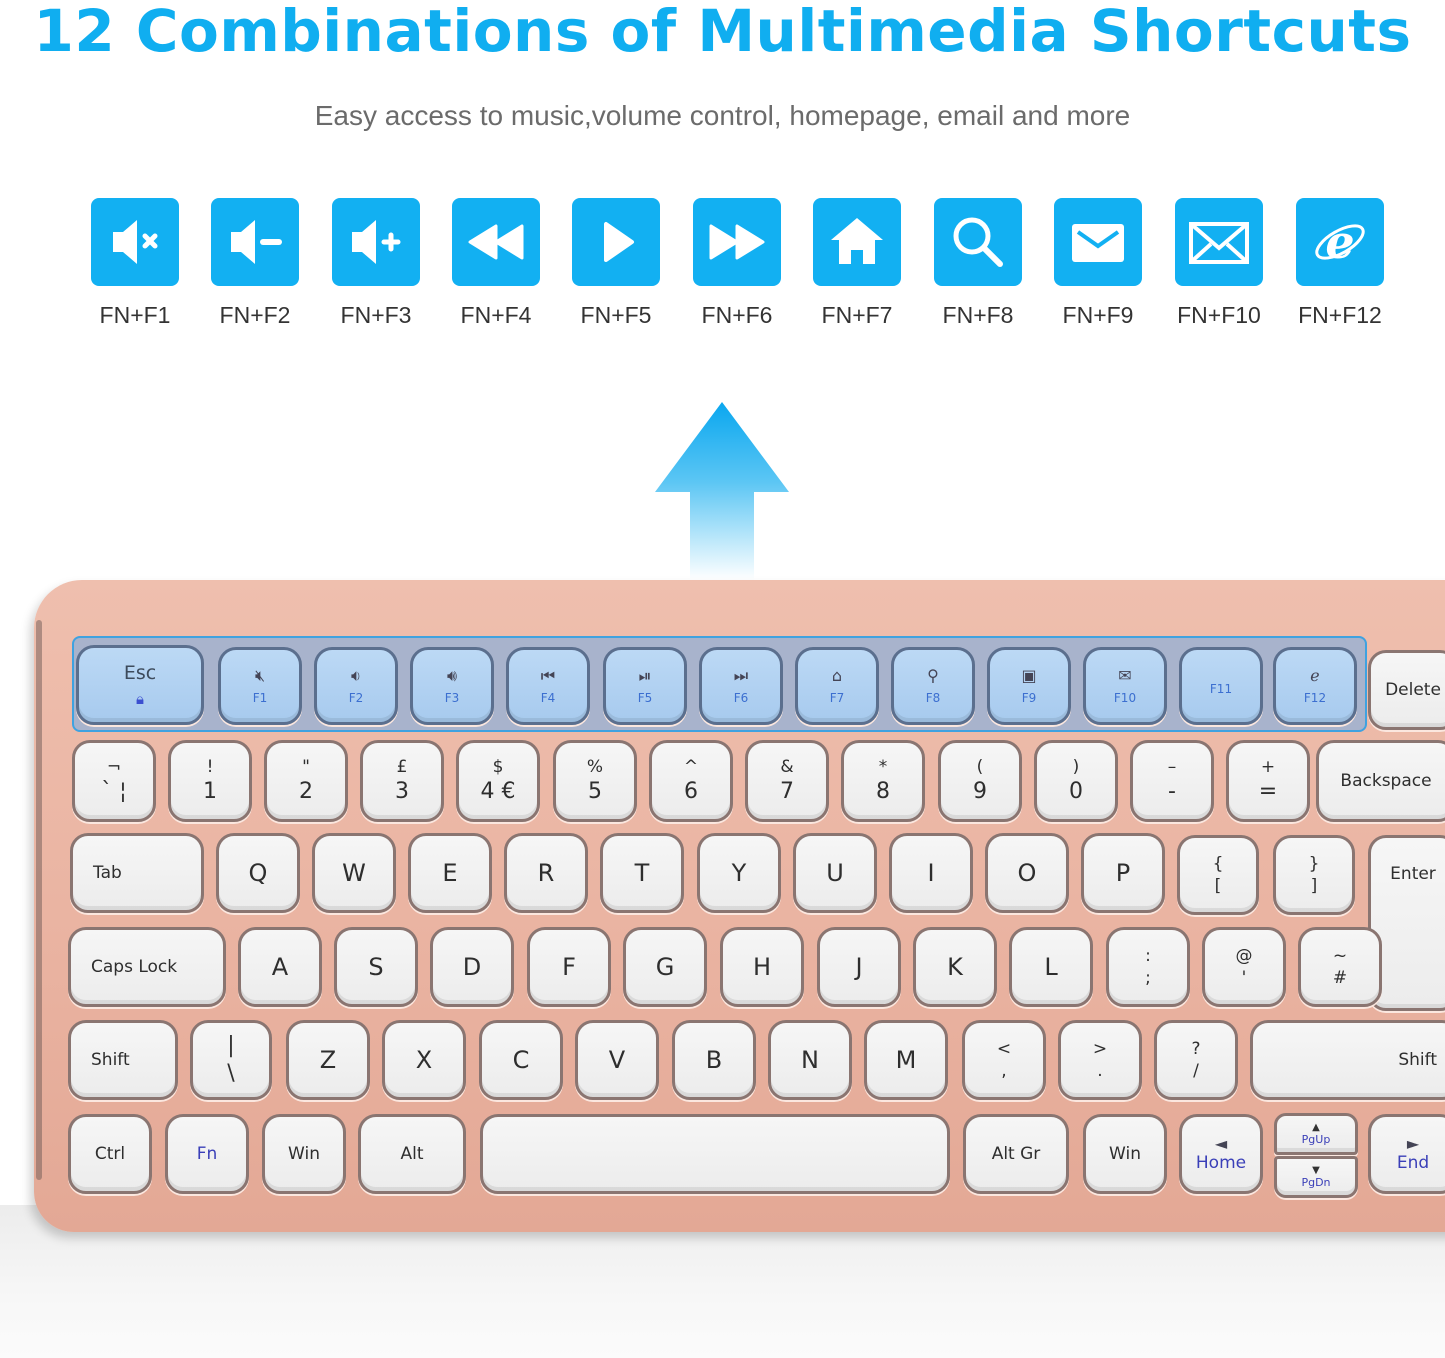 The image size is (1445, 1358). What do you see at coordinates (1051, 967) in the screenshot?
I see `key-letter-l: L` at bounding box center [1051, 967].